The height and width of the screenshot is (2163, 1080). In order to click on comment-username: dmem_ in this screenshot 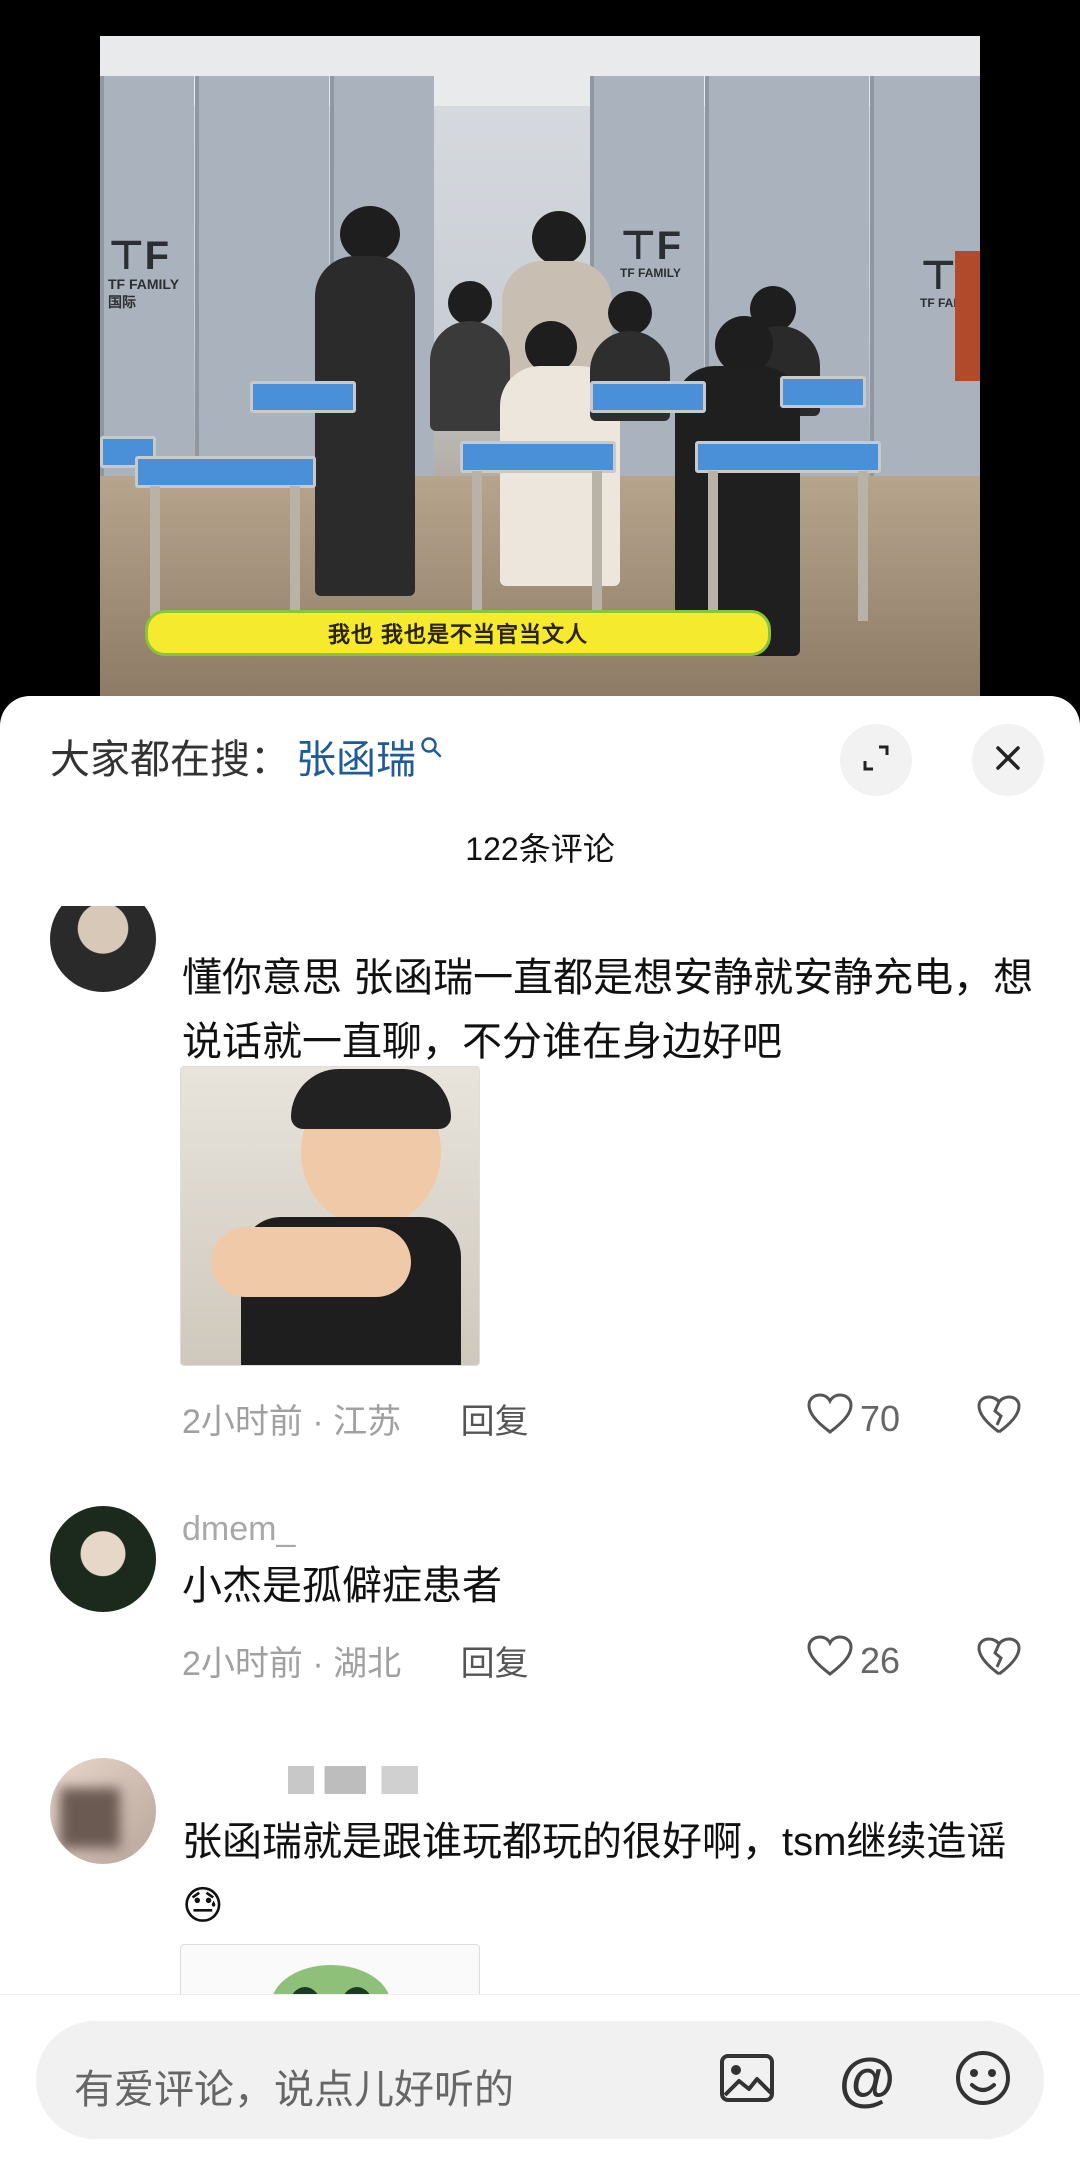, I will do `click(238, 1529)`.